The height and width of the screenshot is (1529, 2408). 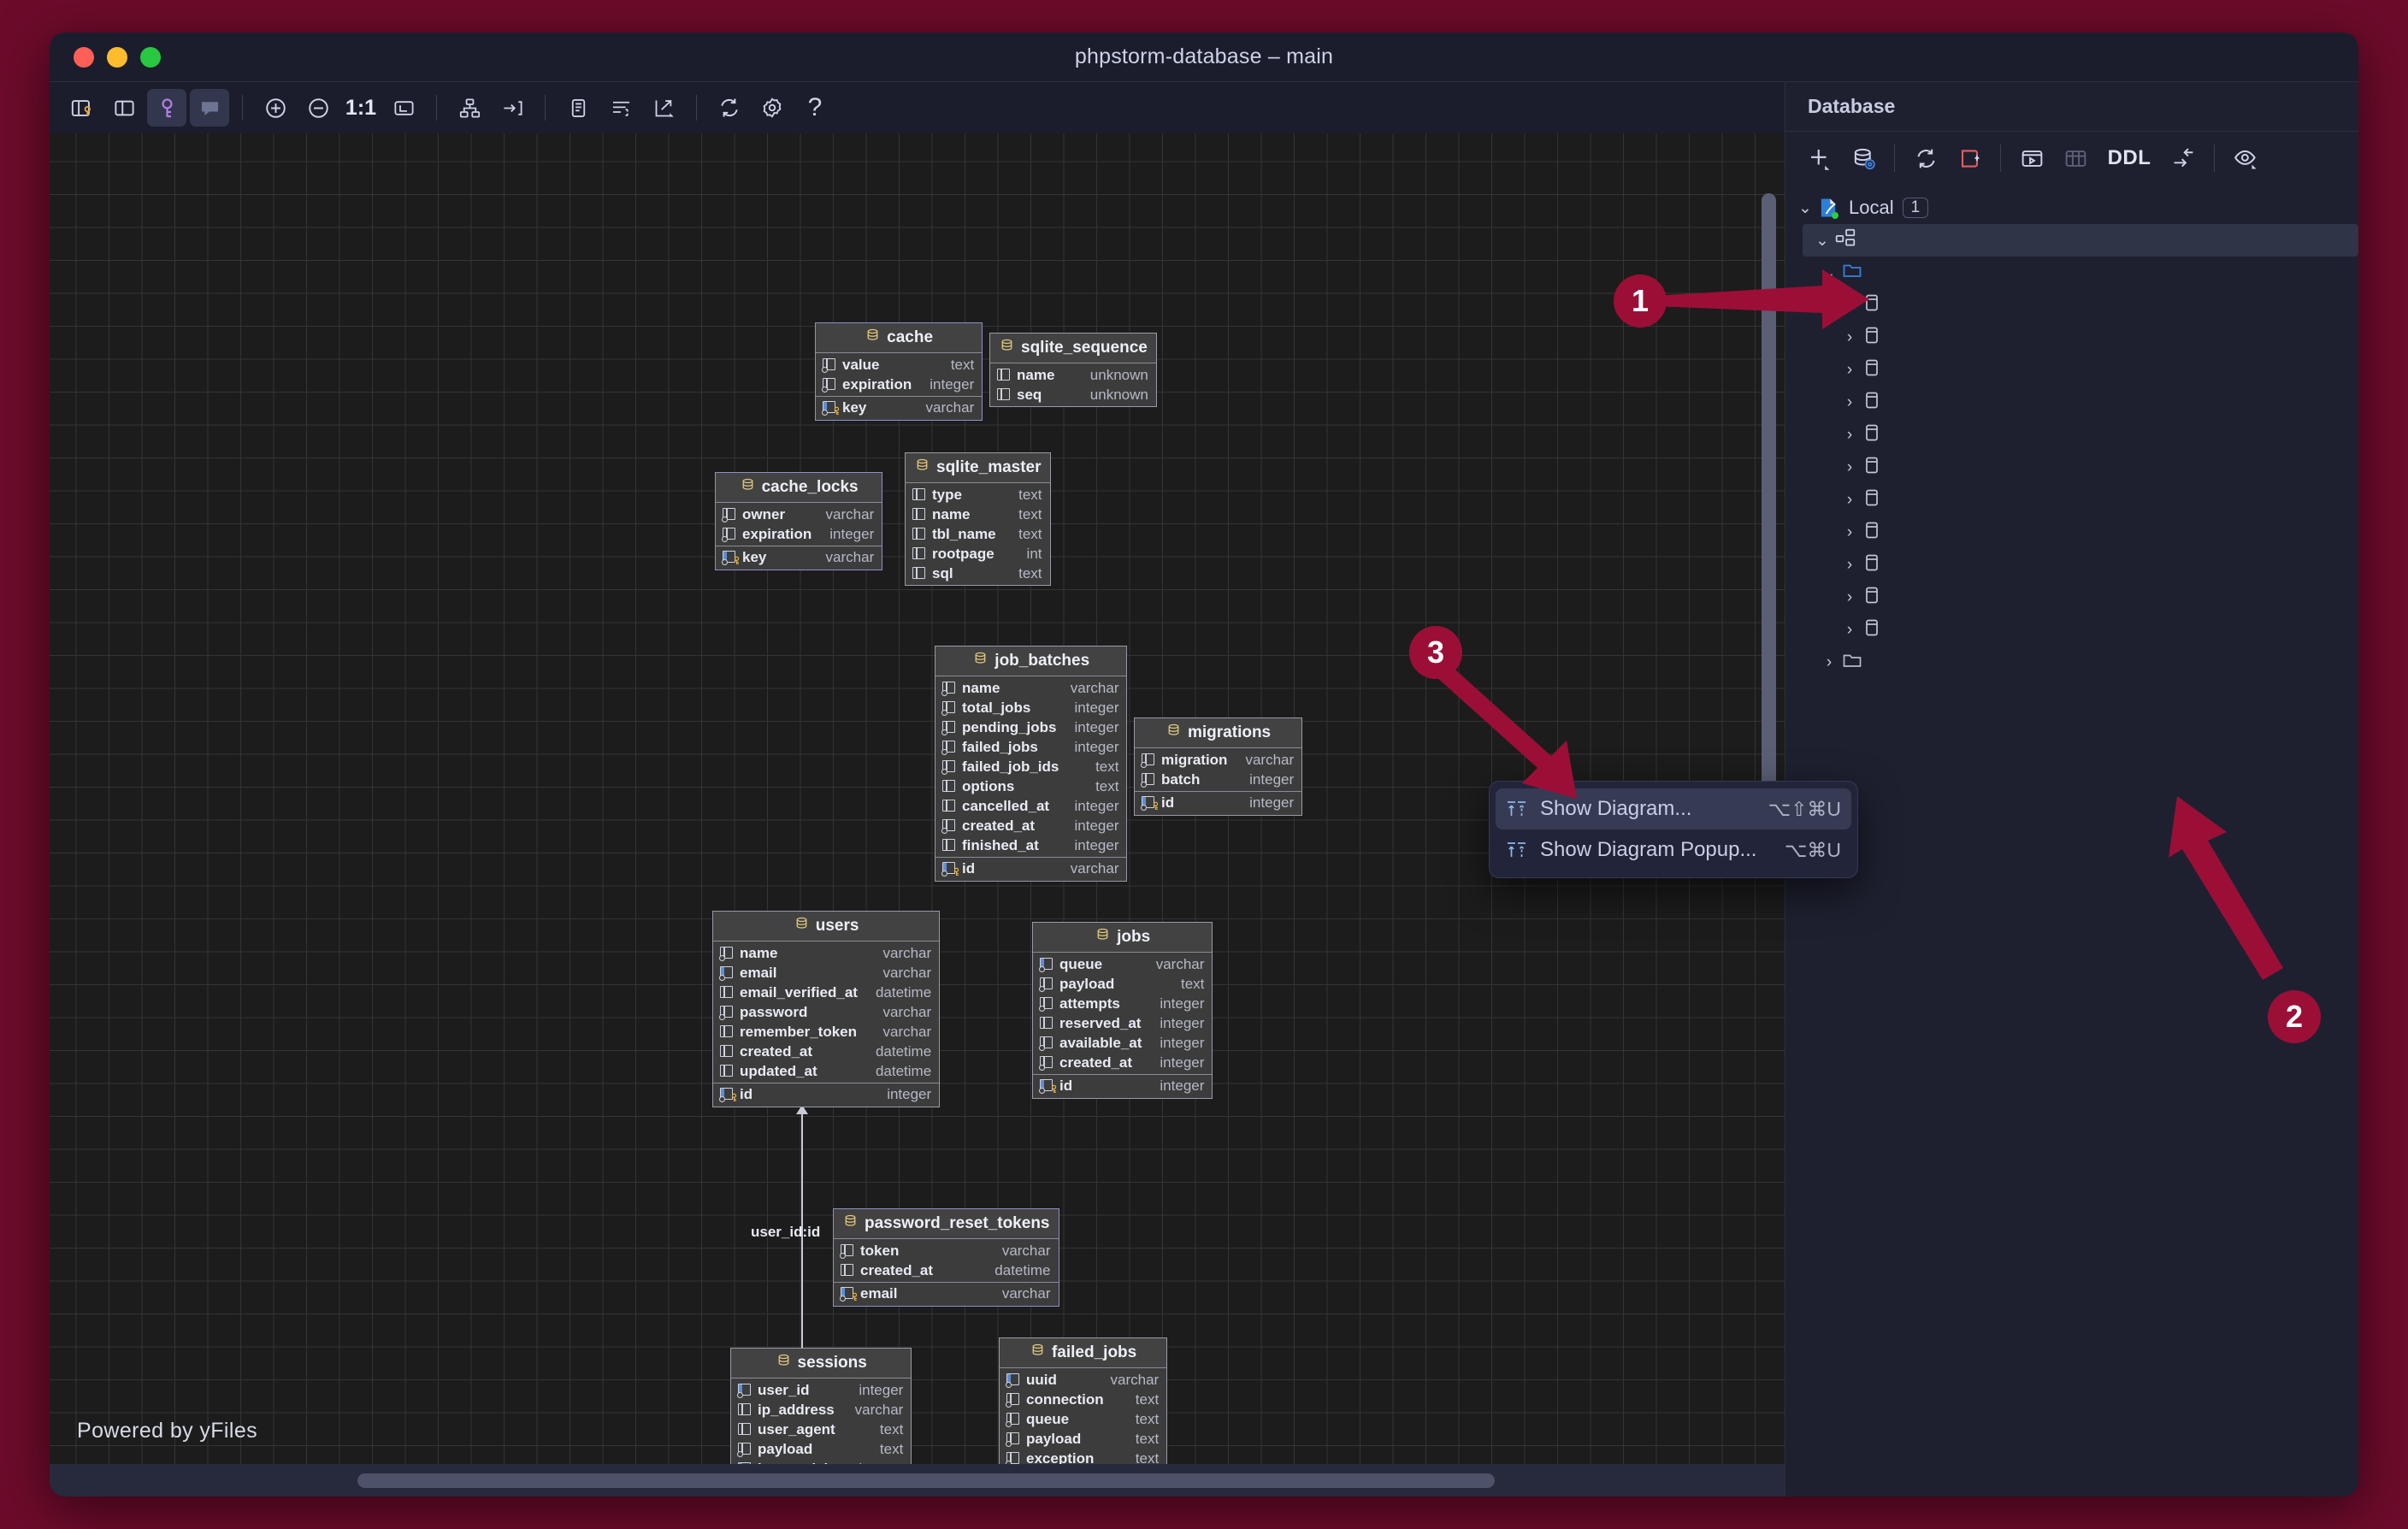 What do you see at coordinates (730, 108) in the screenshot?
I see `refresh-button` at bounding box center [730, 108].